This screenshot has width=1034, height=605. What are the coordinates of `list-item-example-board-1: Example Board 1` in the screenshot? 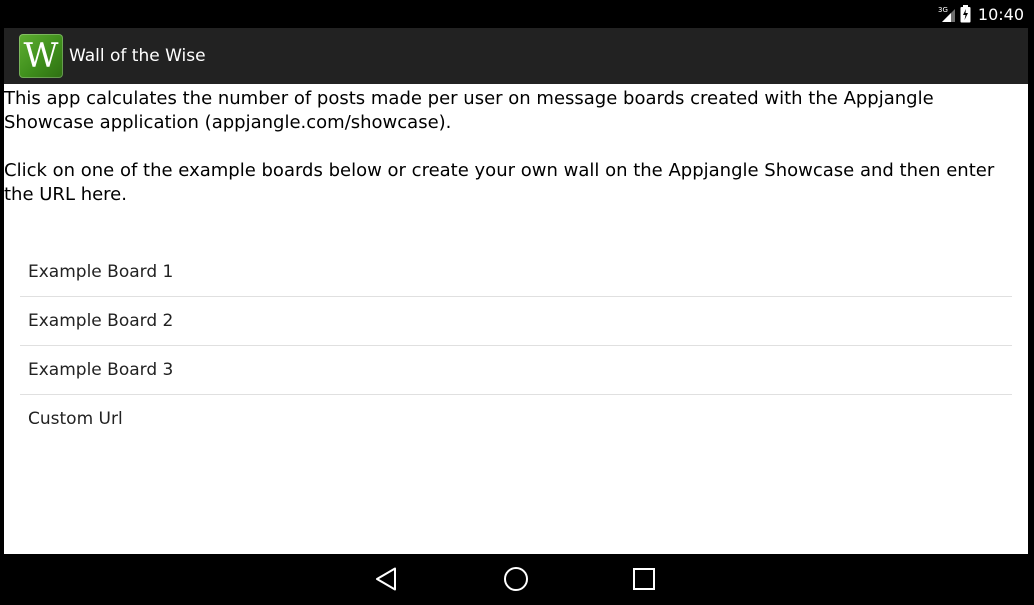 It's located at (516, 272).